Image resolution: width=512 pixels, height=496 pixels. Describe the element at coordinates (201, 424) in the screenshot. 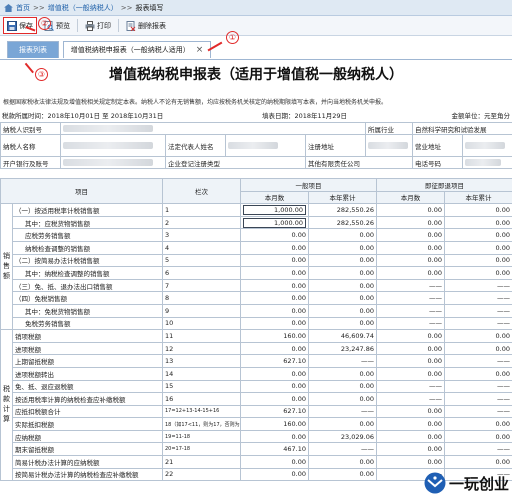

I see `row-column-no: 18（如17<11，则为17，否则为11）` at that location.